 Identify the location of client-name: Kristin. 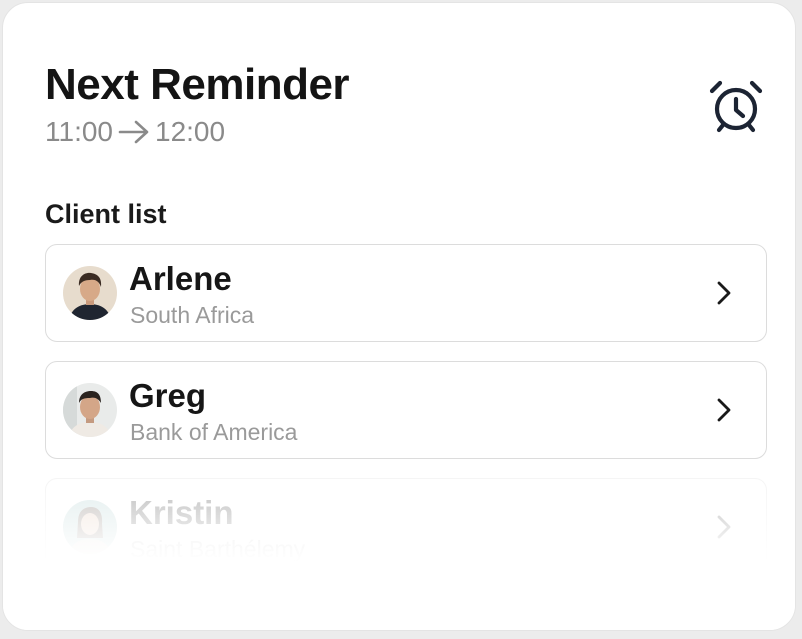
(181, 512).